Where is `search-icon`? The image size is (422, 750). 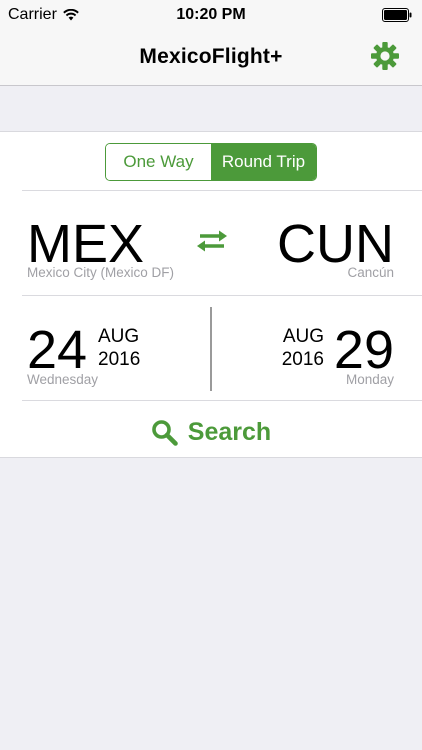
search-icon is located at coordinates (164, 432).